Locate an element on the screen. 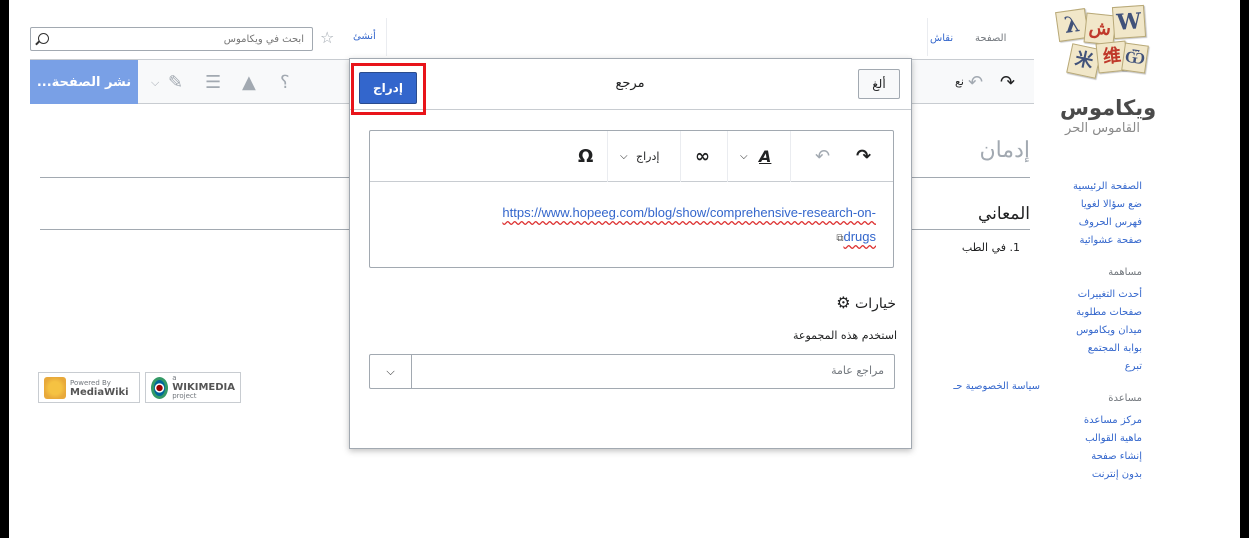 The image size is (1249, 538). sidebar-heading-contribute: مساهمة is located at coordinates (1125, 272).